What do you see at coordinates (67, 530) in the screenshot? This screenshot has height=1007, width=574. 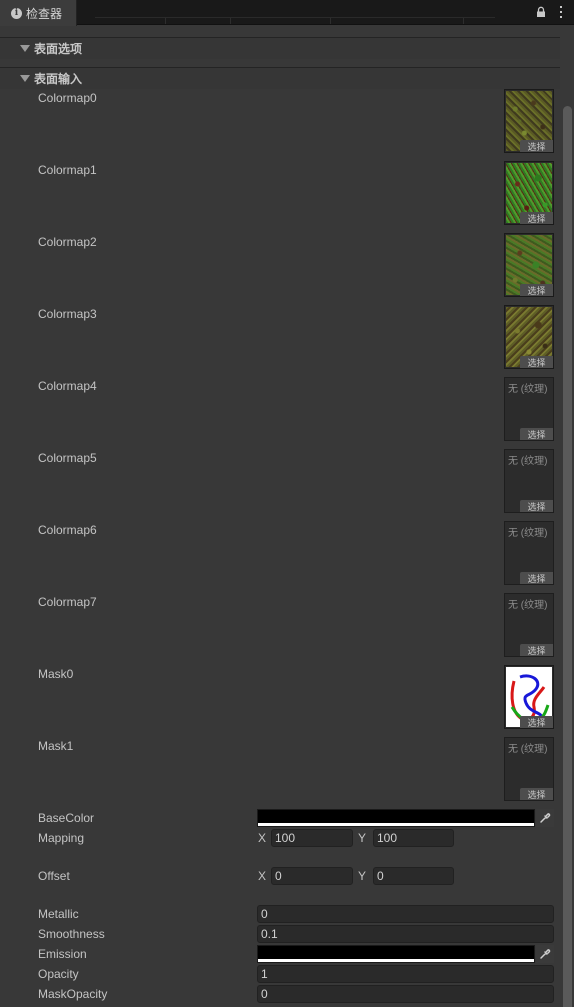 I see `texture-label: Colormap6` at bounding box center [67, 530].